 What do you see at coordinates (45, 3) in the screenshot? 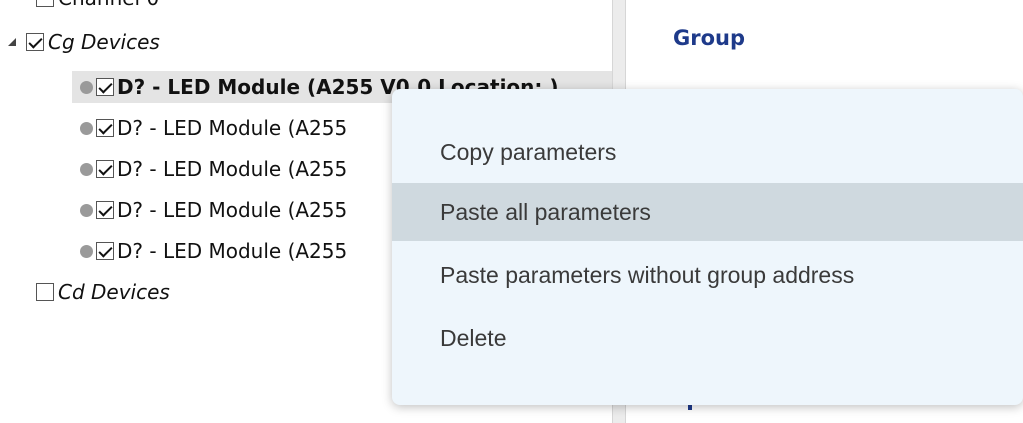
I see `channel-checkbox` at bounding box center [45, 3].